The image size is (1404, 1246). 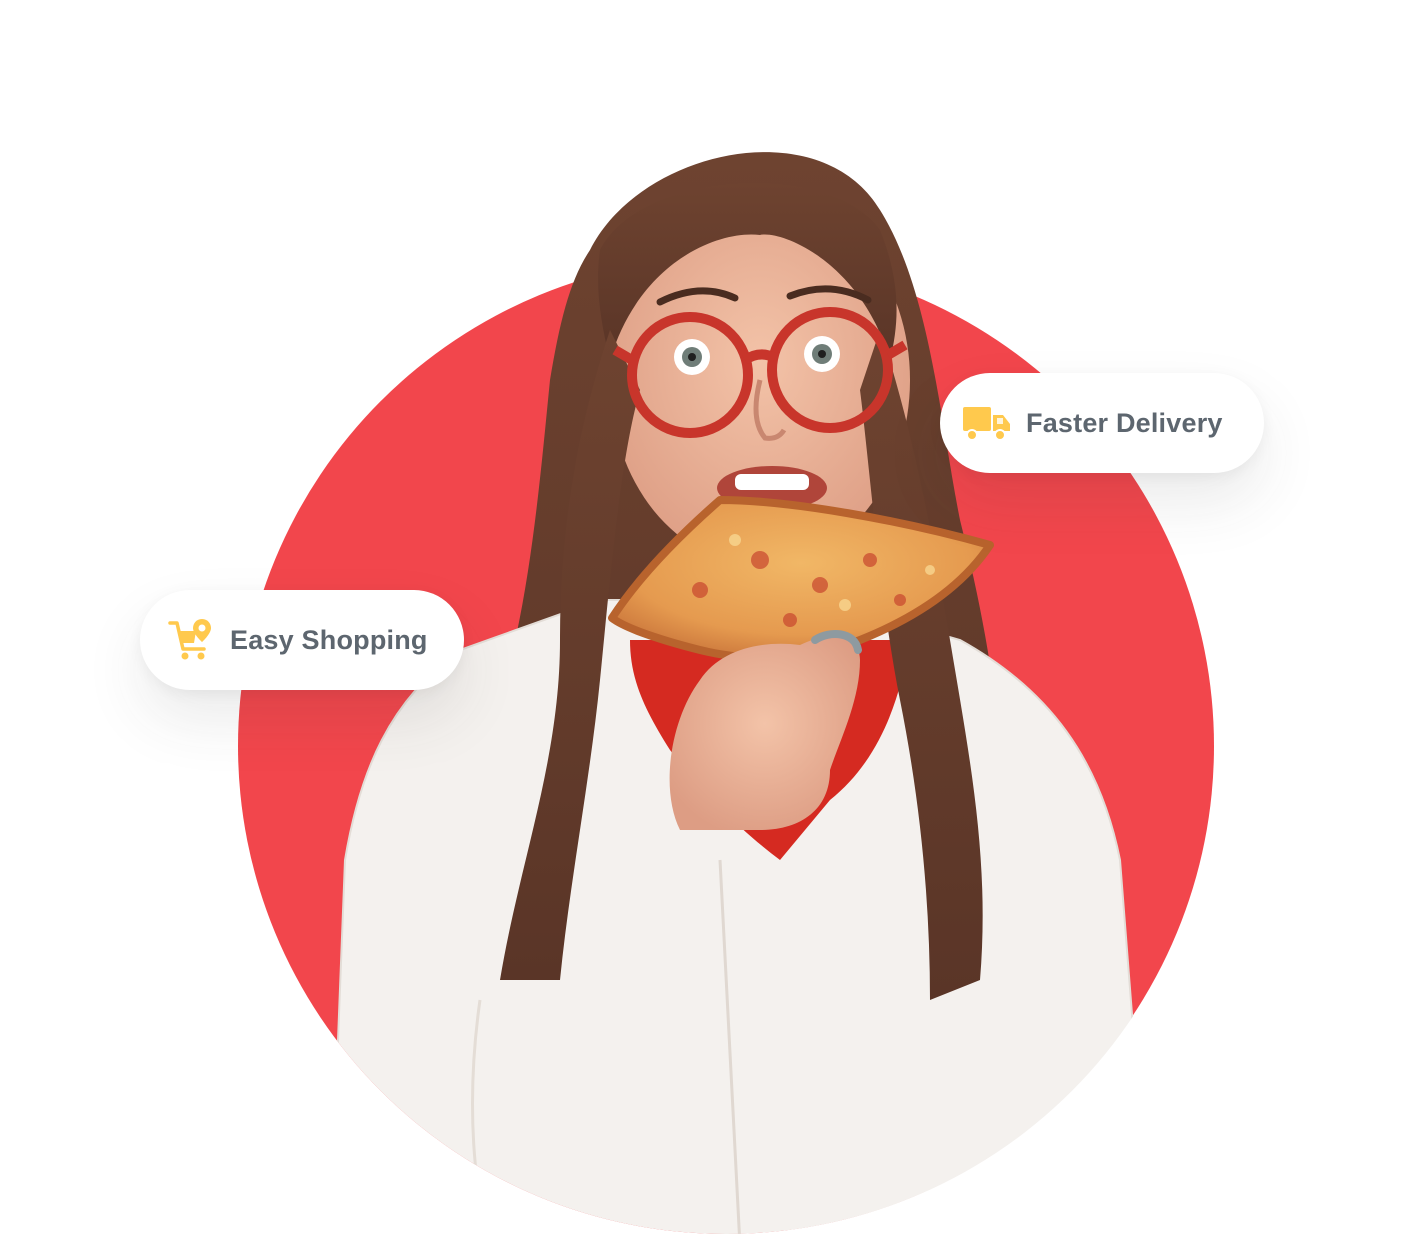 What do you see at coordinates (329, 639) in the screenshot?
I see `easy-shopping-label: Easy Shopping` at bounding box center [329, 639].